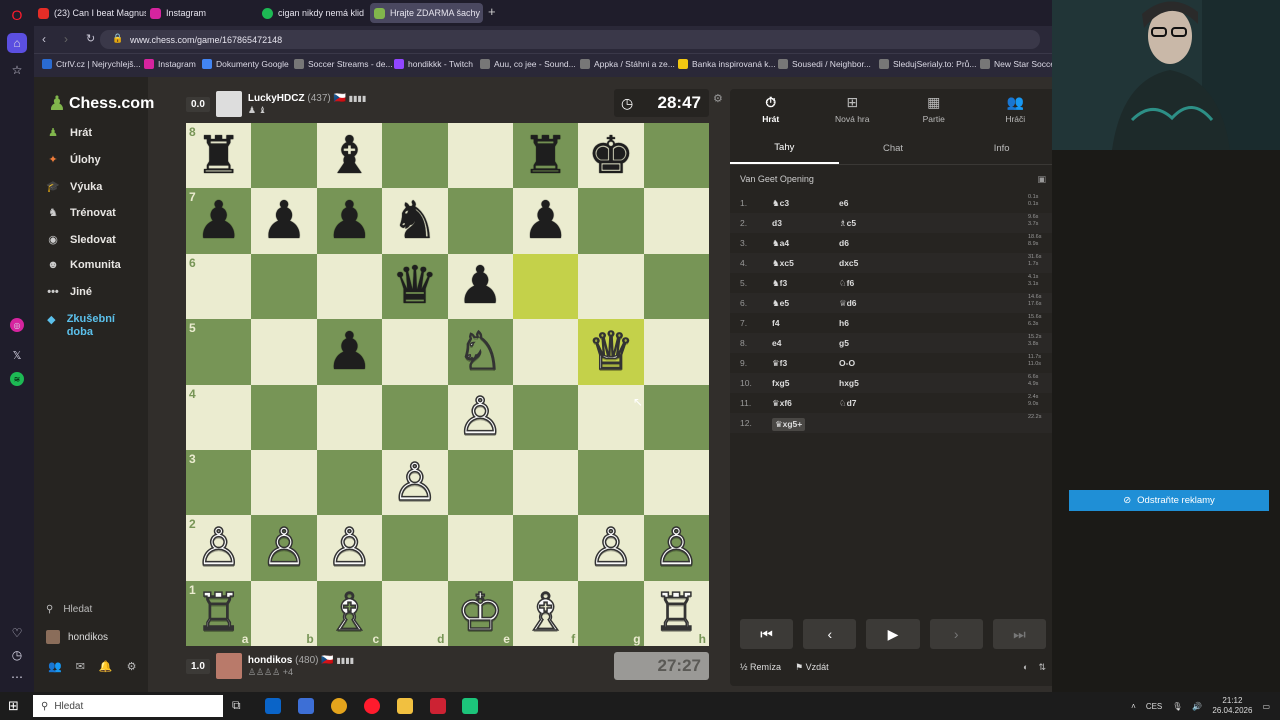 The width and height of the screenshot is (1280, 720). Describe the element at coordinates (415, 417) in the screenshot. I see `square-d4` at that location.